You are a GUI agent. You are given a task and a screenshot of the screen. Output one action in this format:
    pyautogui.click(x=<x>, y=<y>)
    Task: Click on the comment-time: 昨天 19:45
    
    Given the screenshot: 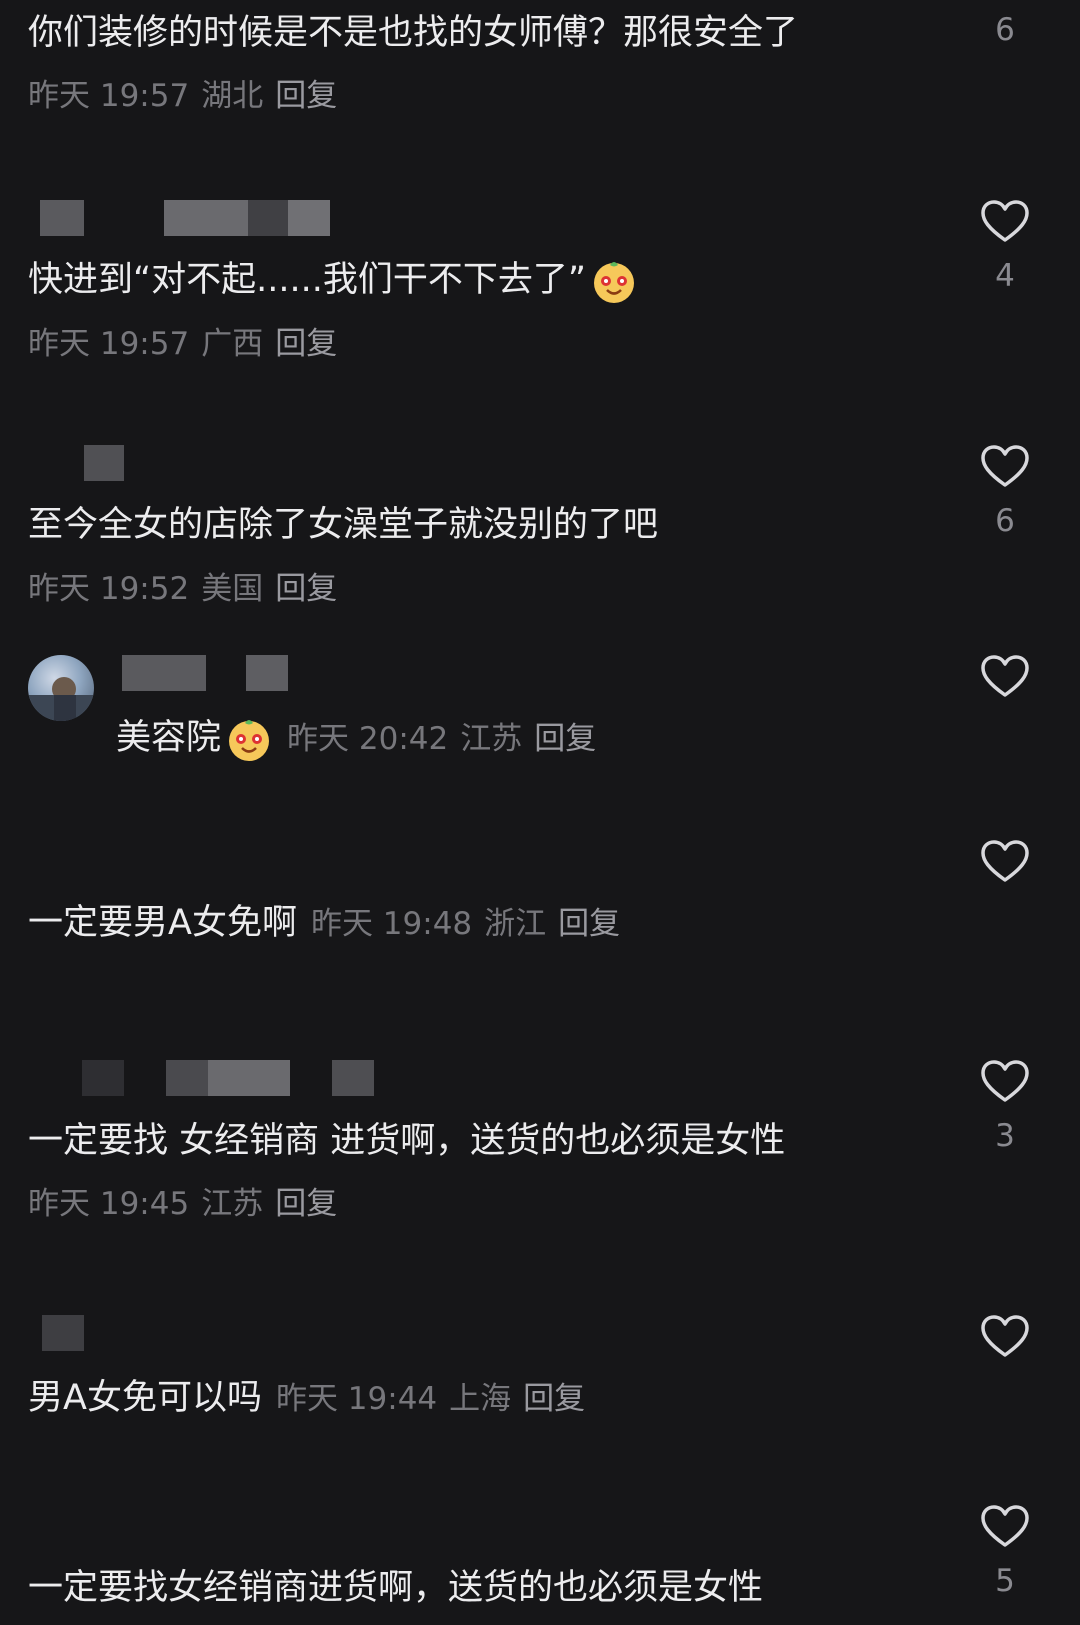 What is the action you would take?
    pyautogui.click(x=109, y=1204)
    